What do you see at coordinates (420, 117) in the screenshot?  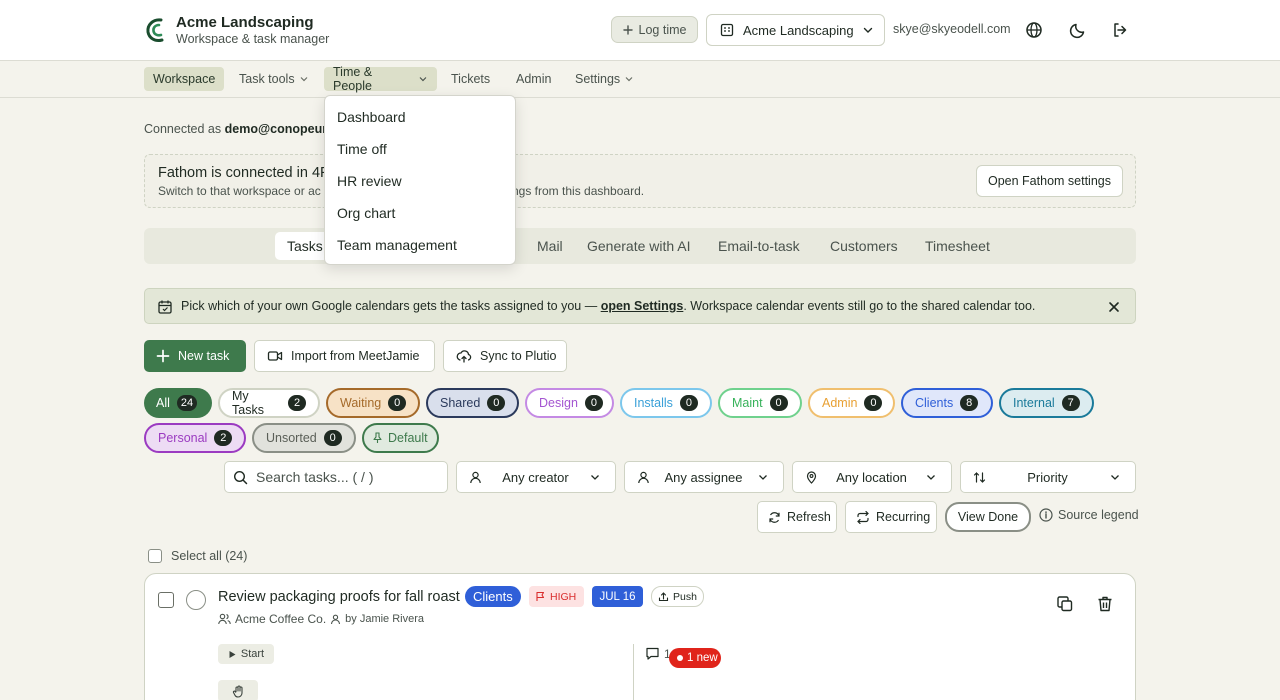 I see `menu-item-dashboard: Dashboard` at bounding box center [420, 117].